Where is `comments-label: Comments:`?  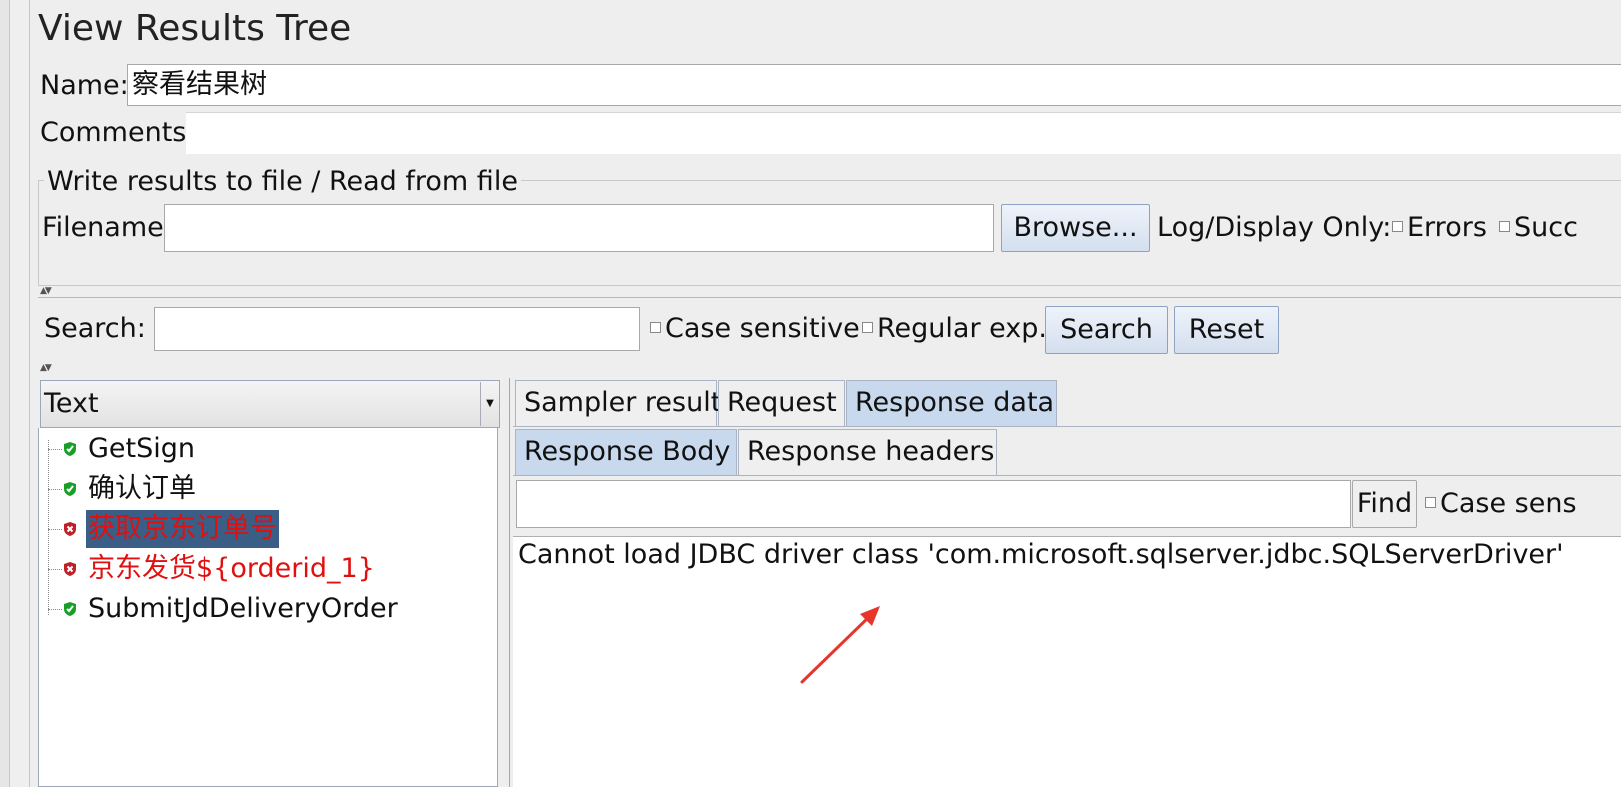 comments-label: Comments: is located at coordinates (118, 132).